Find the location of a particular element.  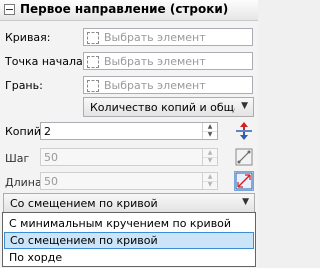

step-label: Шаг is located at coordinates (17, 158).